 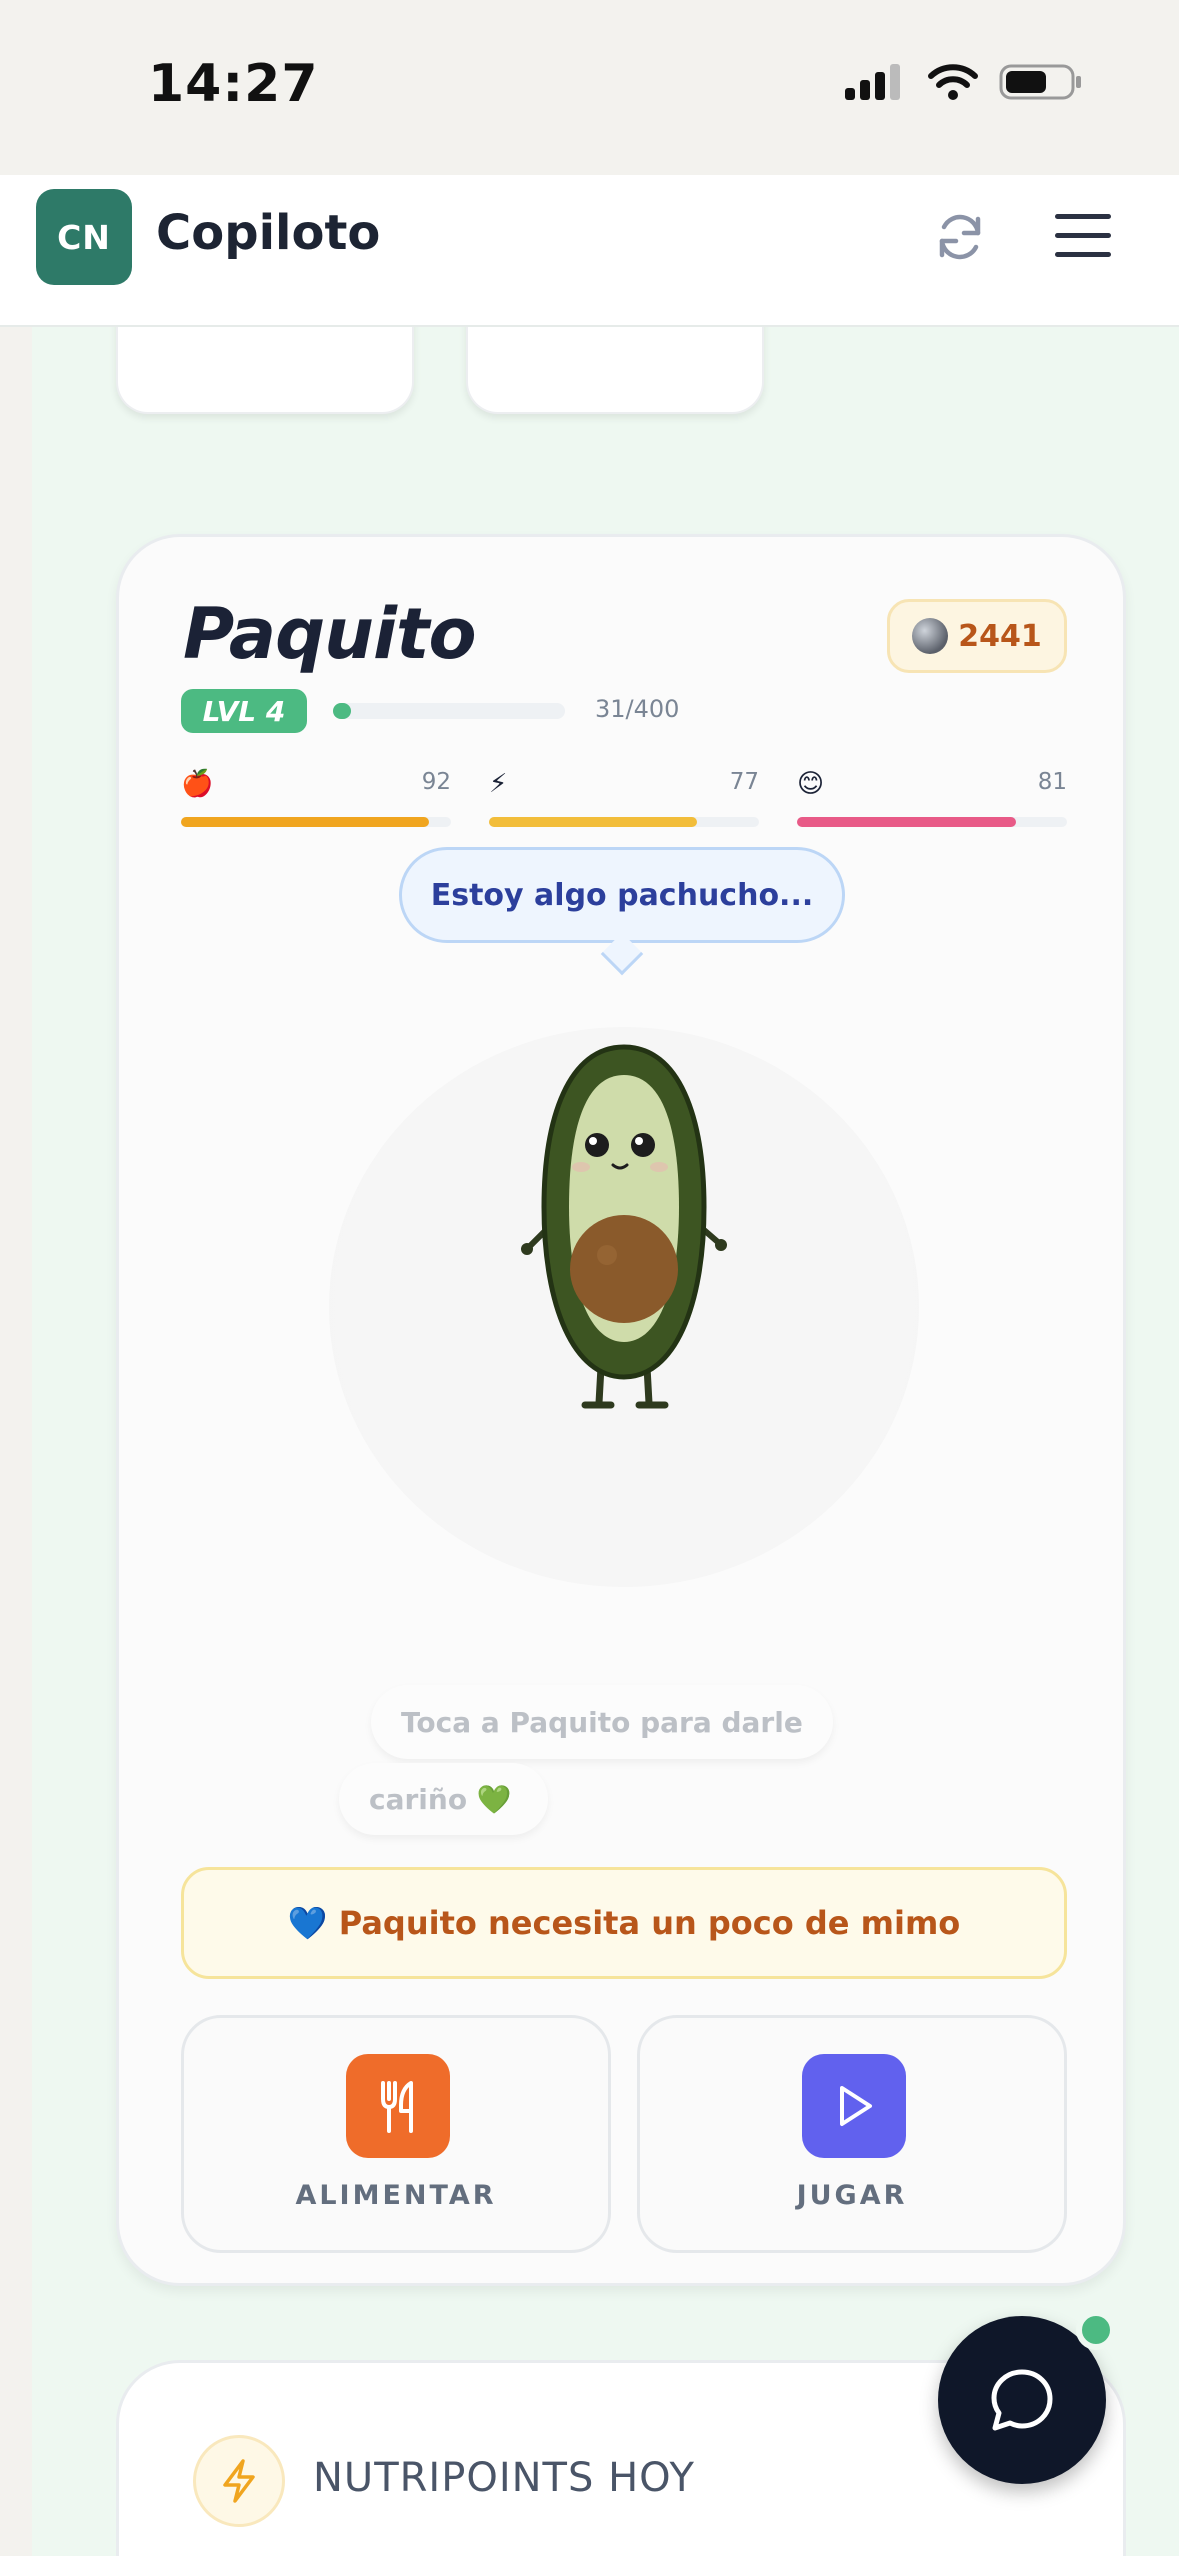 What do you see at coordinates (744, 782) in the screenshot?
I see `energy-value: 77` at bounding box center [744, 782].